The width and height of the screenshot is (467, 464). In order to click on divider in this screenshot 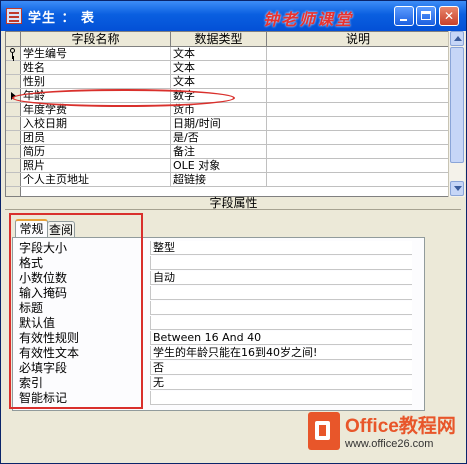, I will do `click(233, 209)`.